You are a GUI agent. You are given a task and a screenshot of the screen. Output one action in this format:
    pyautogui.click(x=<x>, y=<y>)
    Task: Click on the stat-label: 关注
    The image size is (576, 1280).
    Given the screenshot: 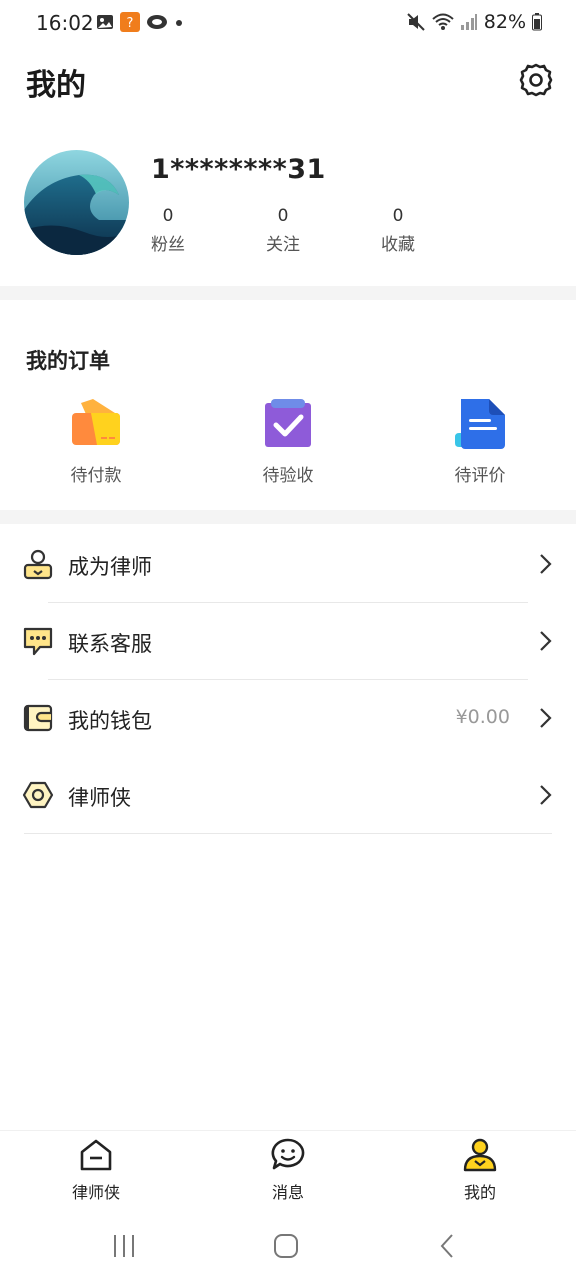 What is the action you would take?
    pyautogui.click(x=283, y=245)
    